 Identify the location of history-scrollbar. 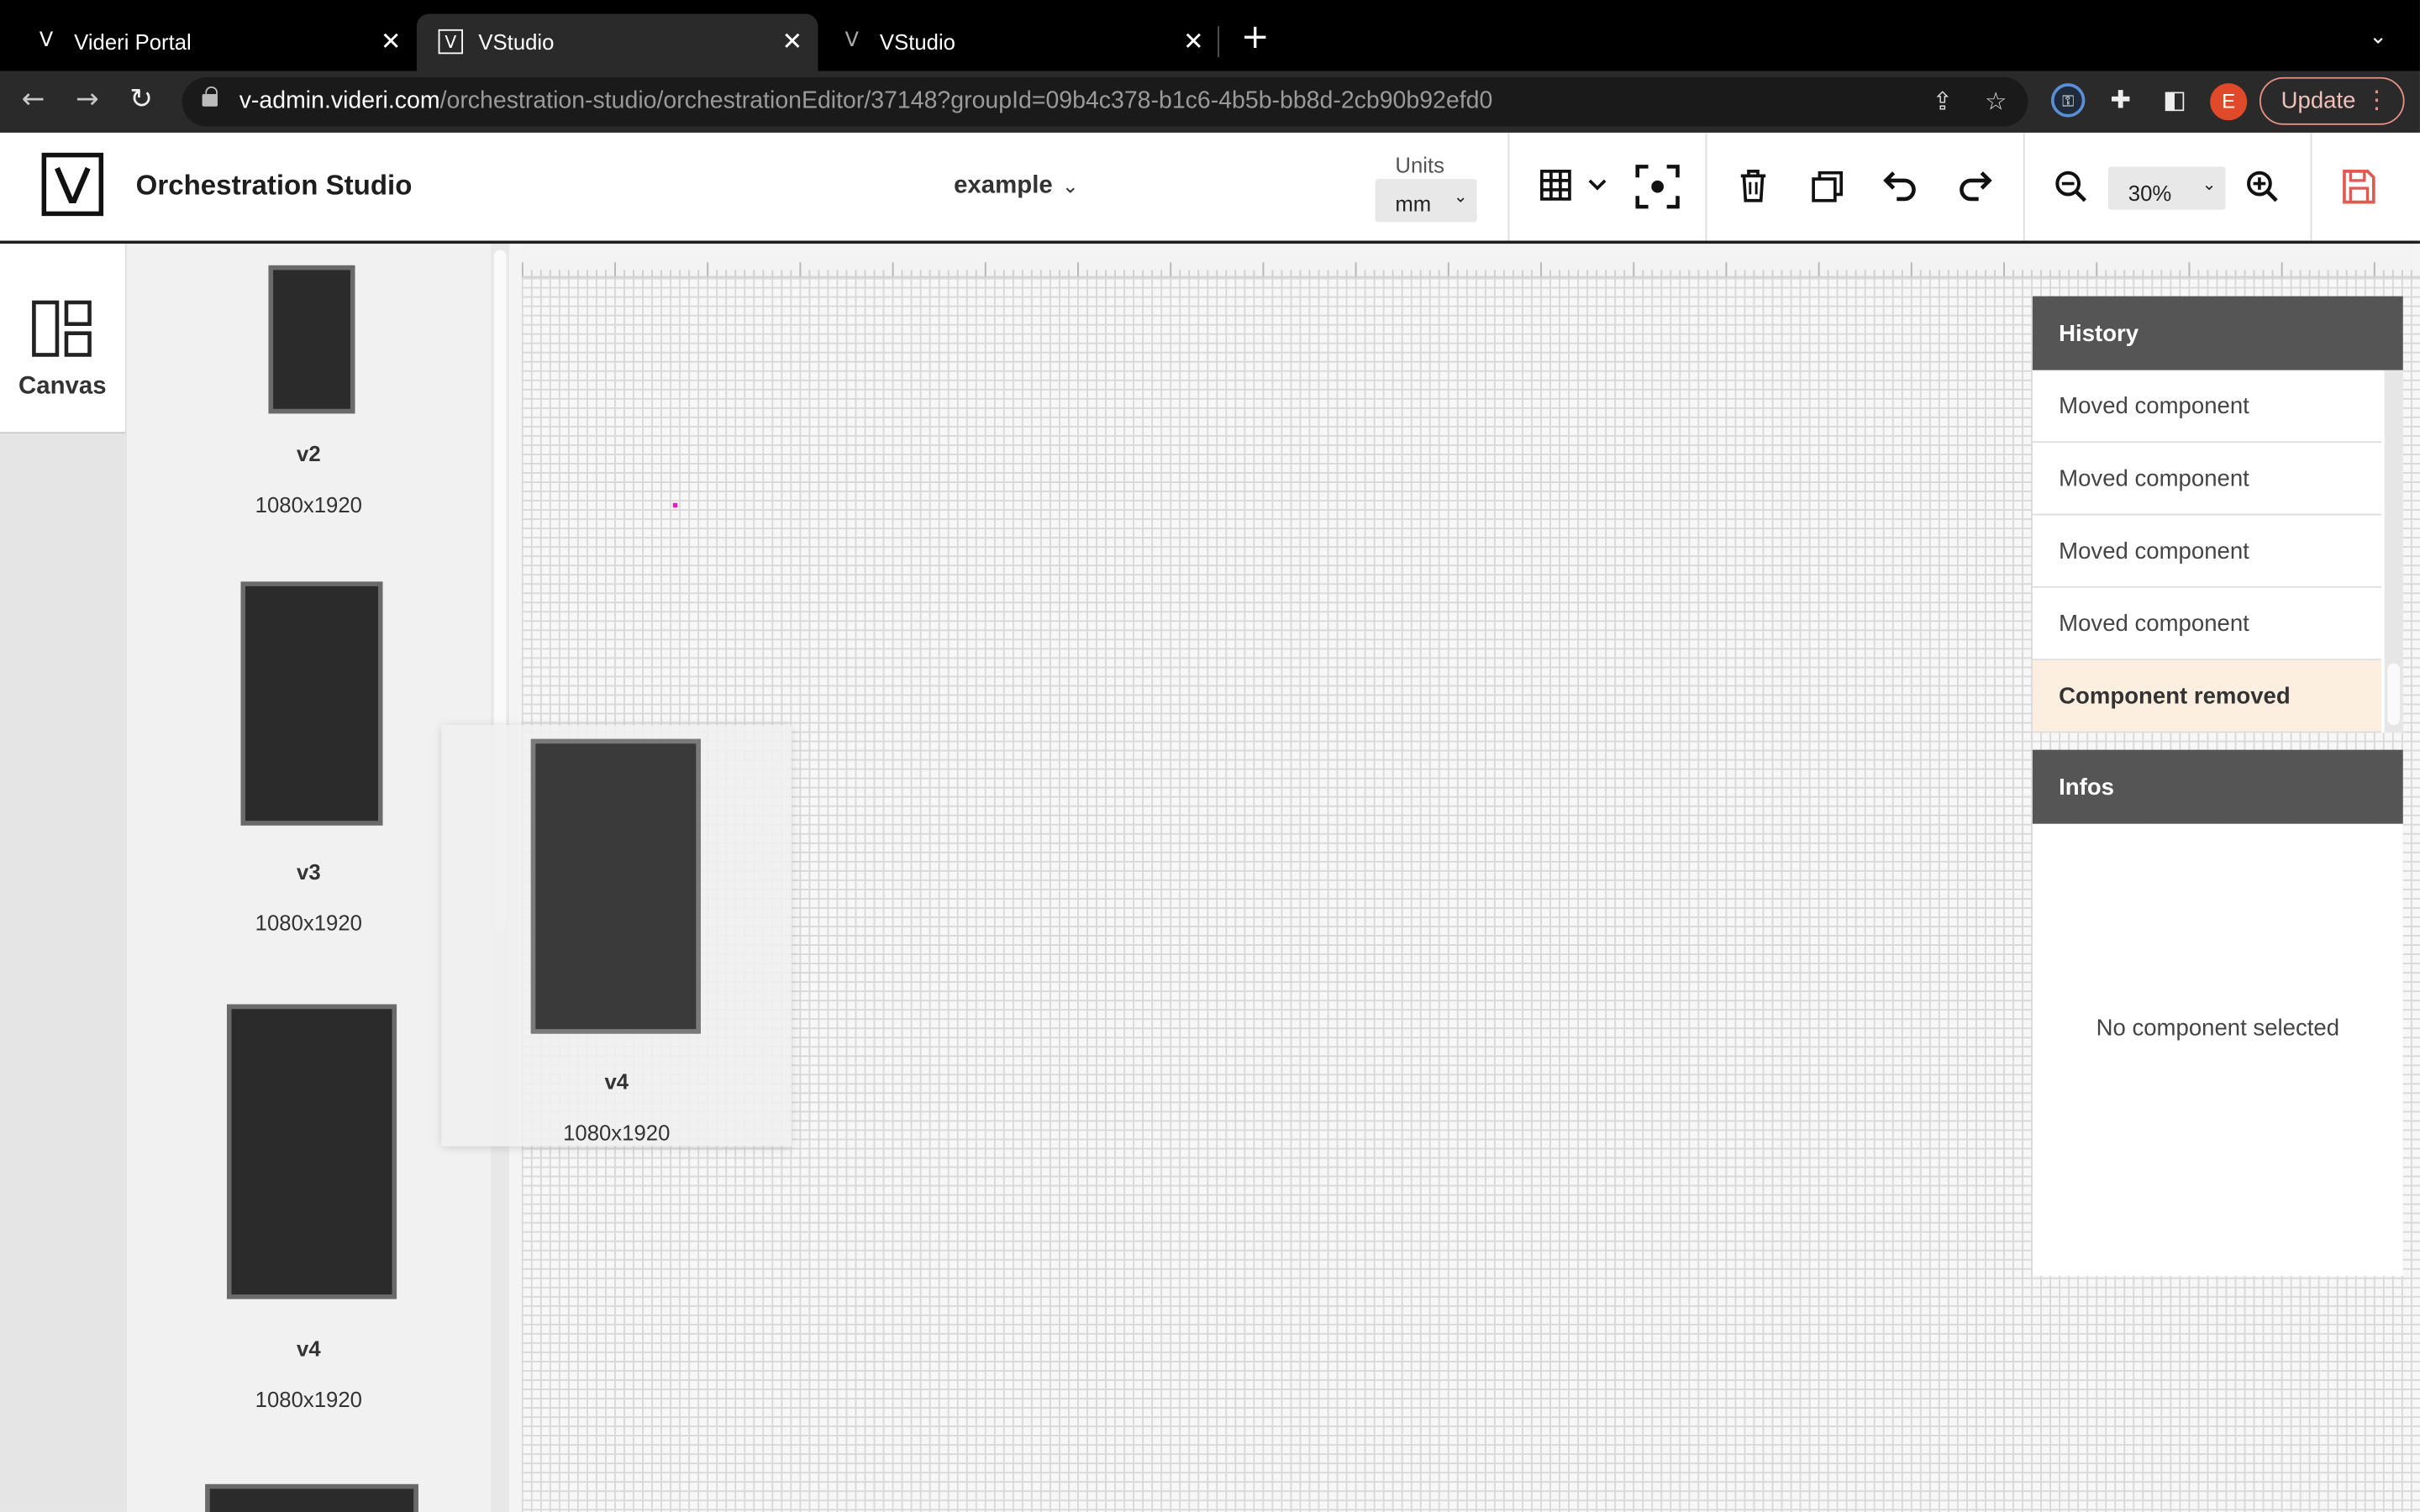
(2393, 551).